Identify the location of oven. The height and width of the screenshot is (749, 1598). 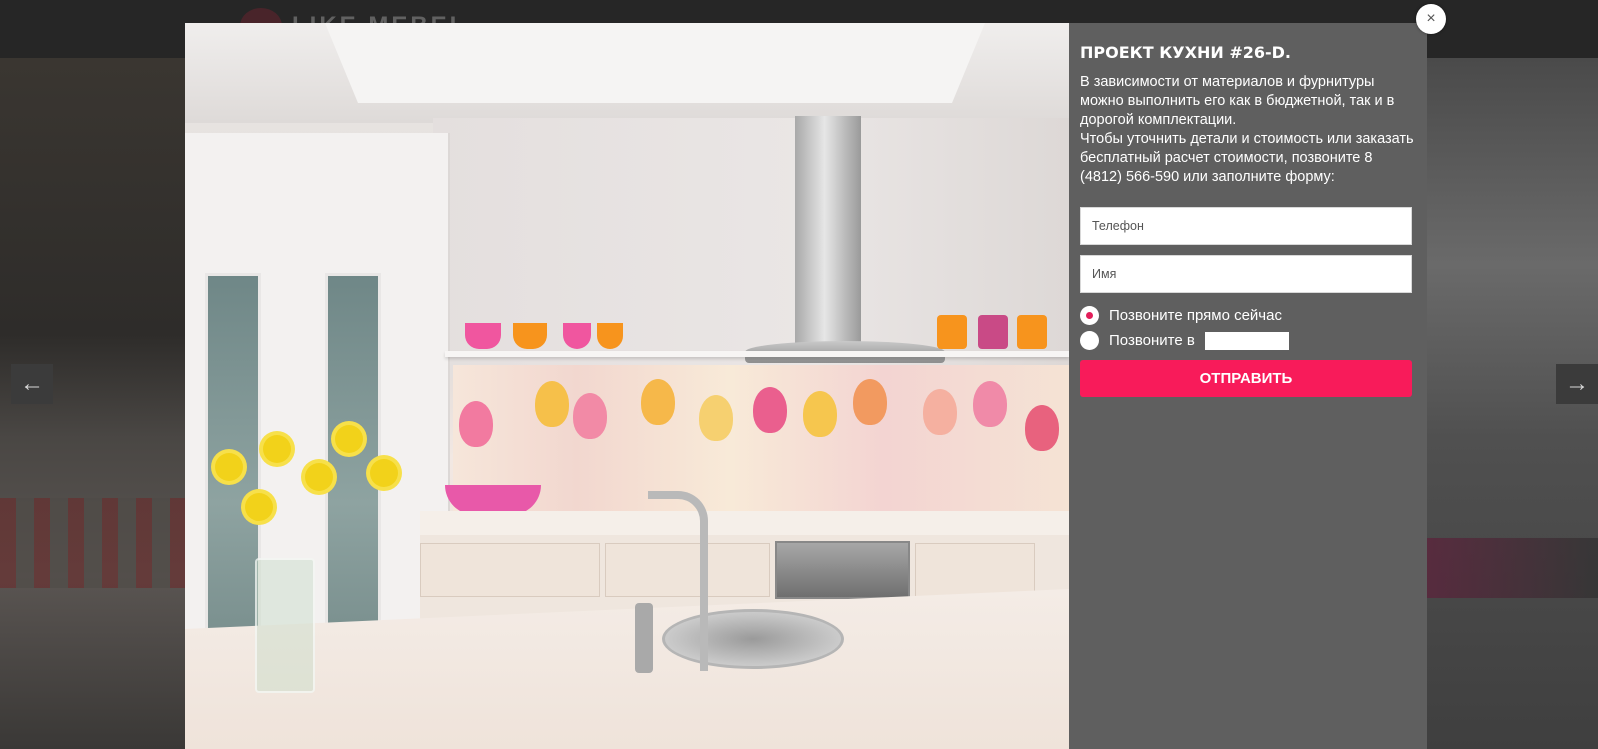
(842, 570).